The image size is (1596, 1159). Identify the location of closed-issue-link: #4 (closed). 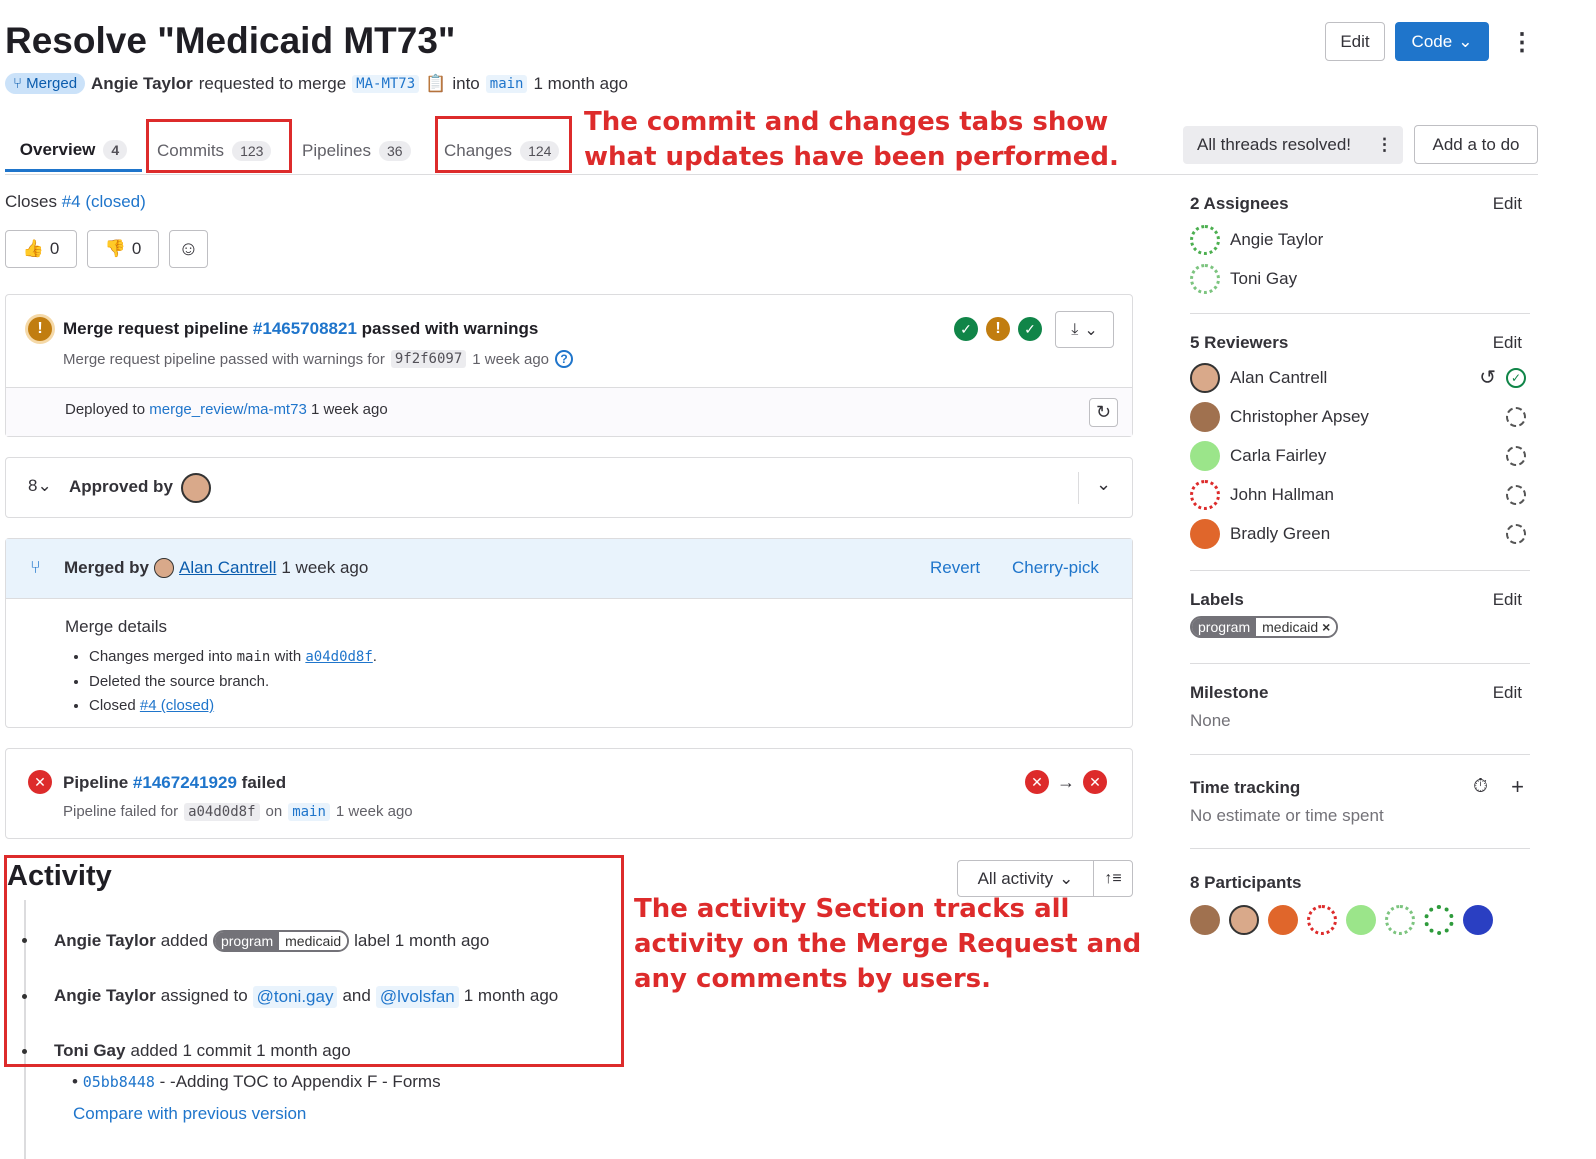
(177, 705).